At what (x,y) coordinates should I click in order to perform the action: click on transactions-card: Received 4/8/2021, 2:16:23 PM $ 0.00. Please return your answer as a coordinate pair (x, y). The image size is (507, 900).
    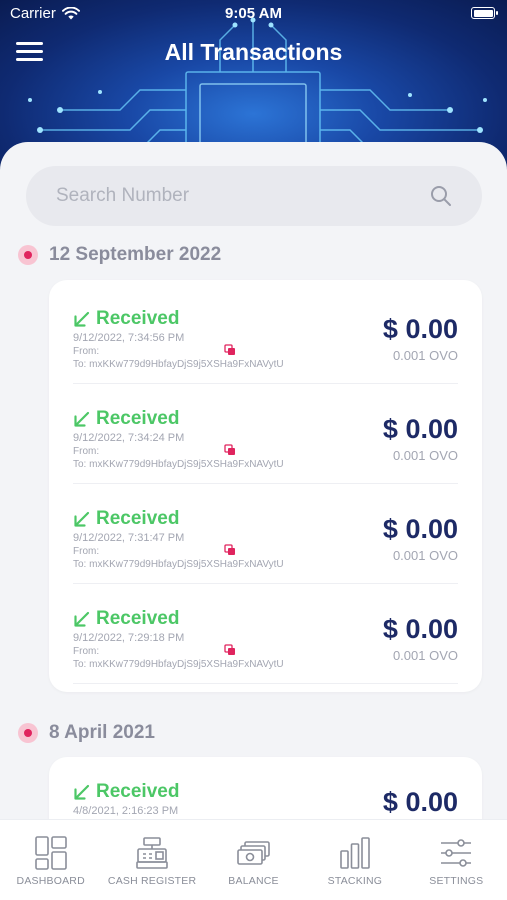
    Looking at the image, I should click on (265, 789).